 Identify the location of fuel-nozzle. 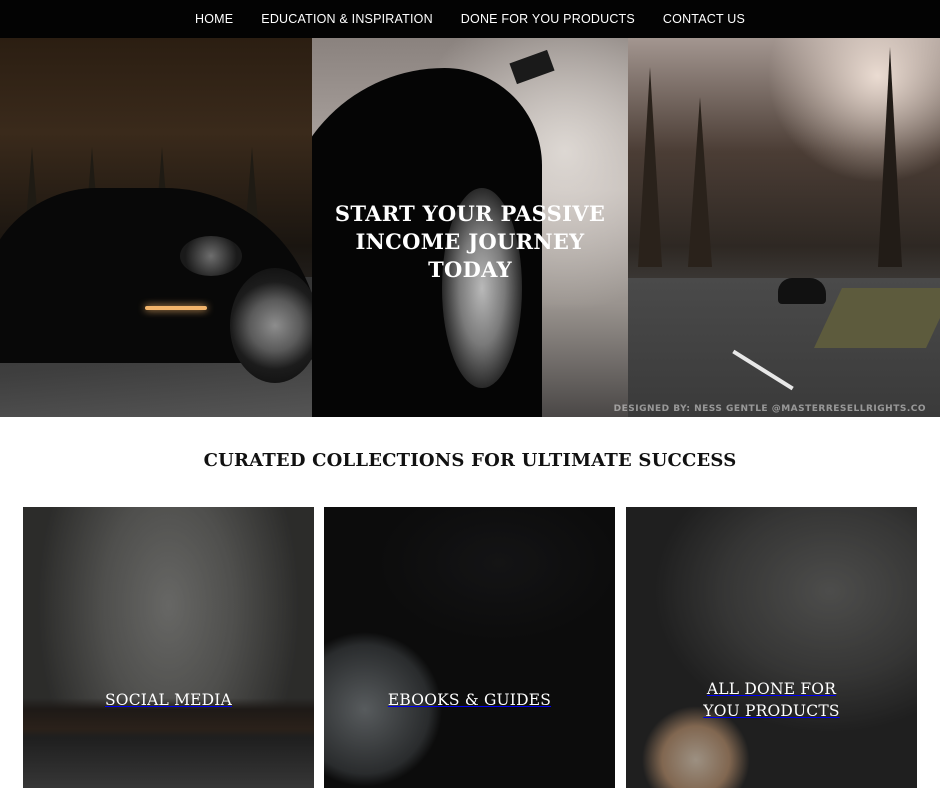
(532, 67).